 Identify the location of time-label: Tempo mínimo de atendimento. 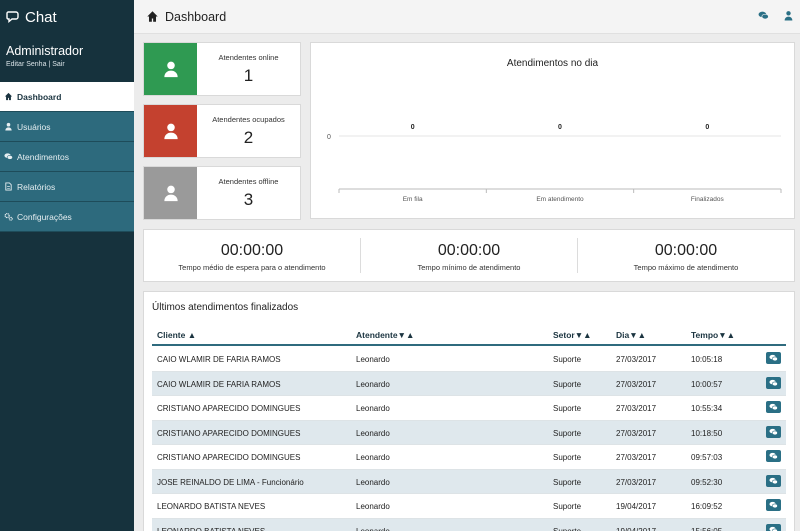
(469, 267).